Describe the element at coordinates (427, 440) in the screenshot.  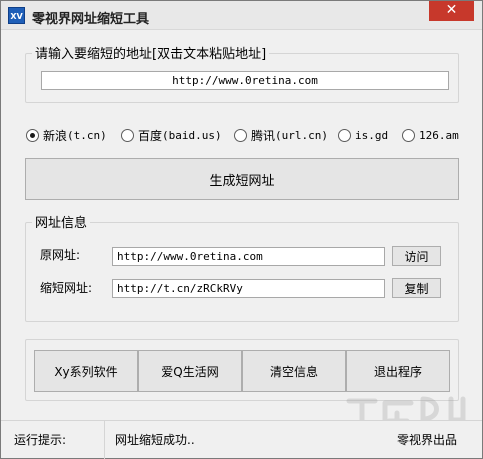
I see `credit-text: 零视界出品` at that location.